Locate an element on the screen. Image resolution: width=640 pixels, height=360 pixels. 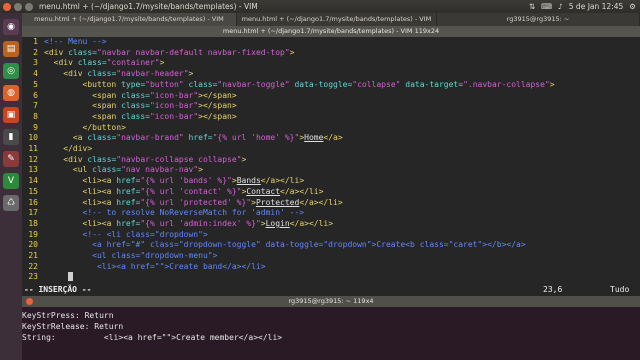
code-line: 8 <span class="icon-bar"></span> is located at coordinates (331, 117).